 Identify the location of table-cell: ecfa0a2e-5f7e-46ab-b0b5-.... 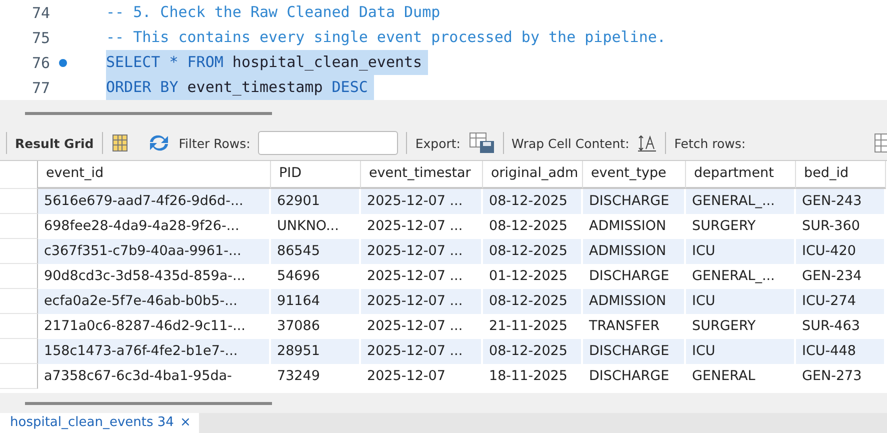
(154, 301).